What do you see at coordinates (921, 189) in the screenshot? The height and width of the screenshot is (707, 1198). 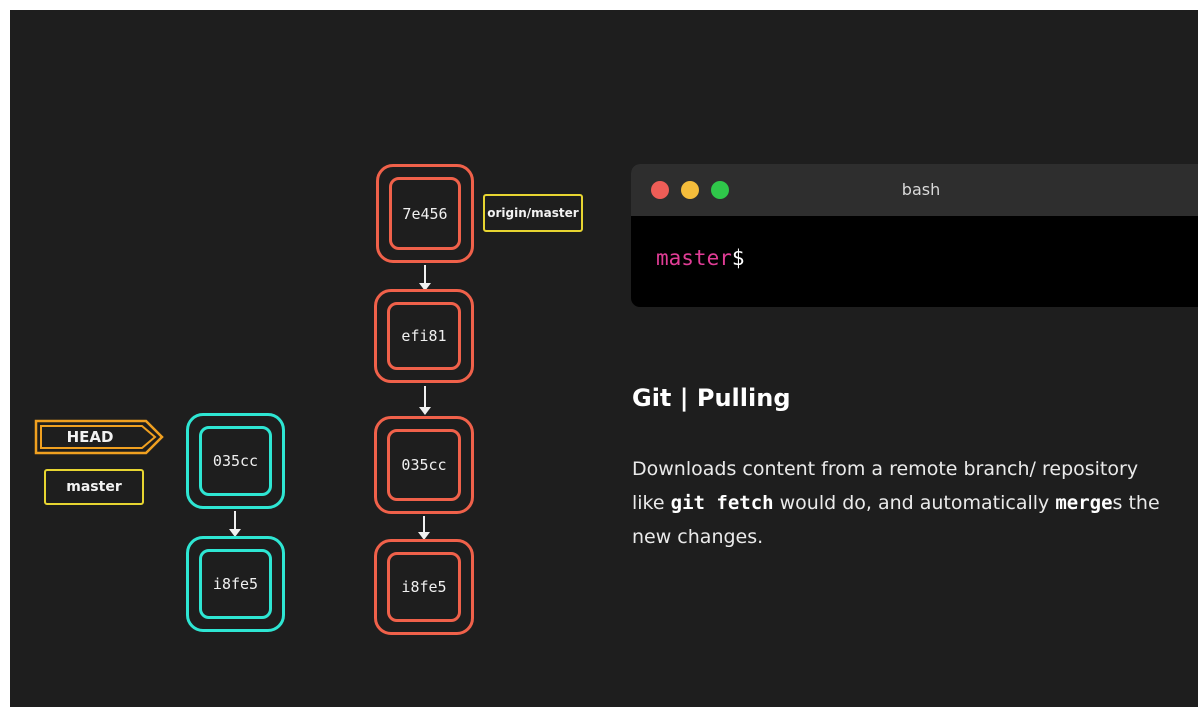 I see `terminal-title: bash` at bounding box center [921, 189].